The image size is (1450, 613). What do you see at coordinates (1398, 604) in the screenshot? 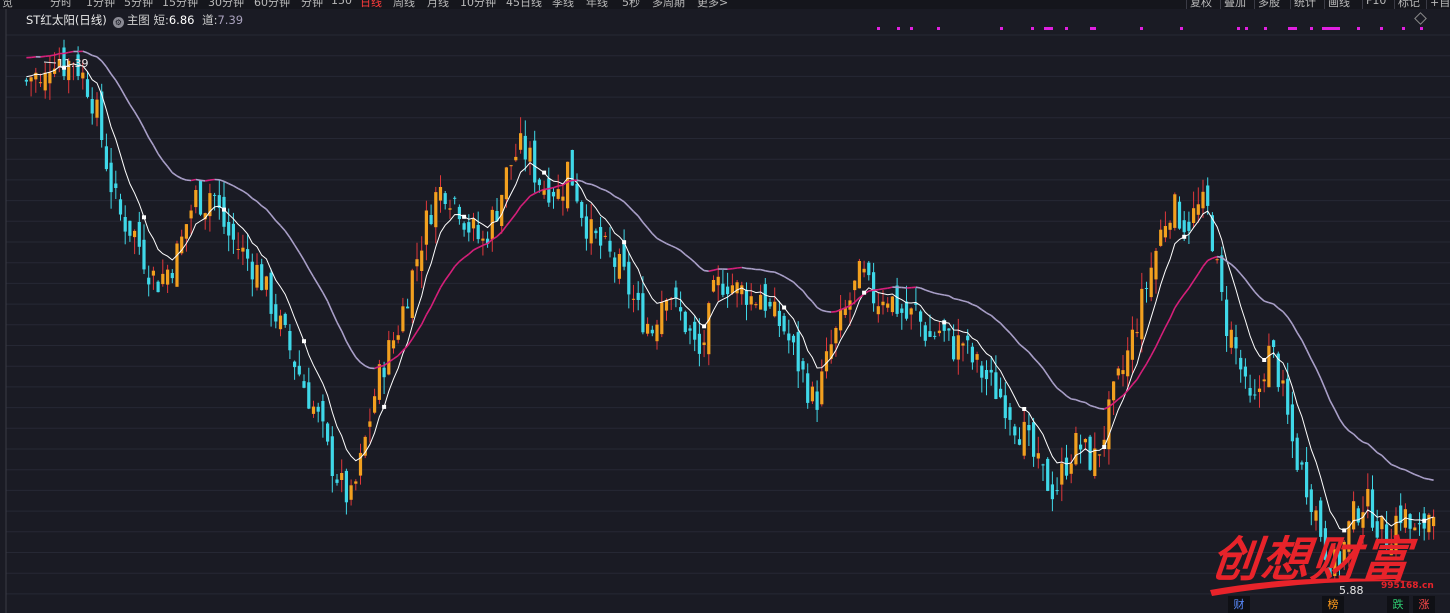
I see `bottom-tag-2: 跌` at bounding box center [1398, 604].